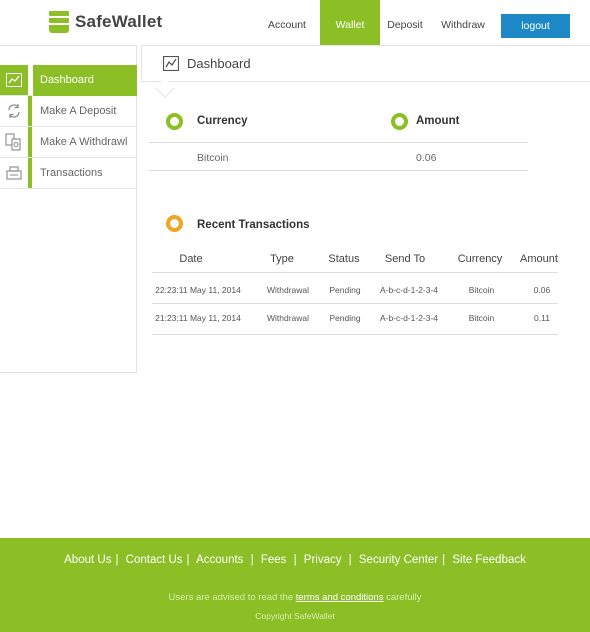 This screenshot has height=632, width=590. What do you see at coordinates (480, 259) in the screenshot?
I see `column-header-currency: Currency` at bounding box center [480, 259].